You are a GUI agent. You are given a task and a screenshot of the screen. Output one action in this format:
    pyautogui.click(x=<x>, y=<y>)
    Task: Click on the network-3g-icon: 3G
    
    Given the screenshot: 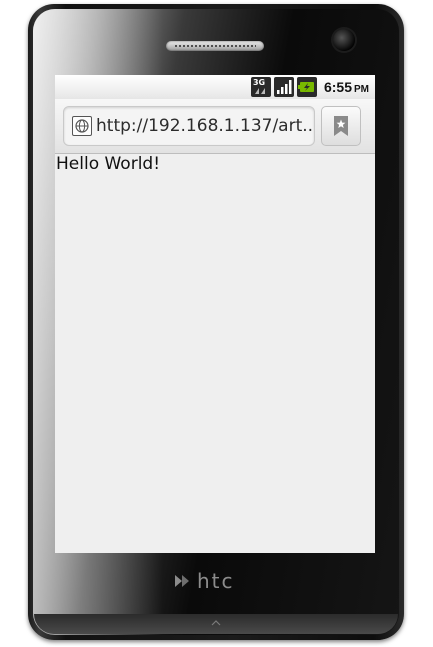 What is the action you would take?
    pyautogui.click(x=260, y=87)
    